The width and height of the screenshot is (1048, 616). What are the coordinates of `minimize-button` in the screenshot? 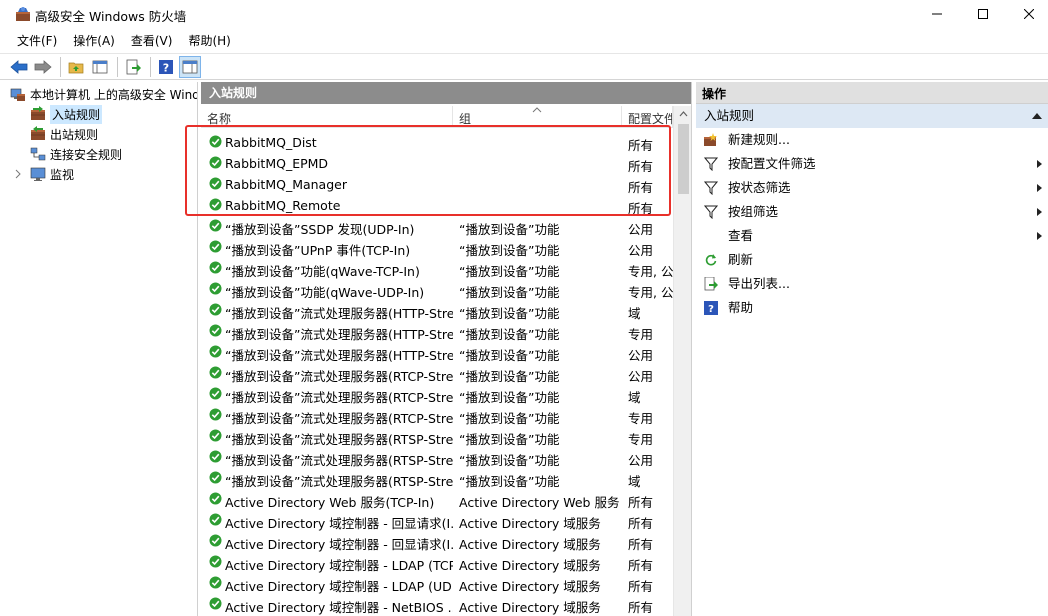 It's located at (937, 14).